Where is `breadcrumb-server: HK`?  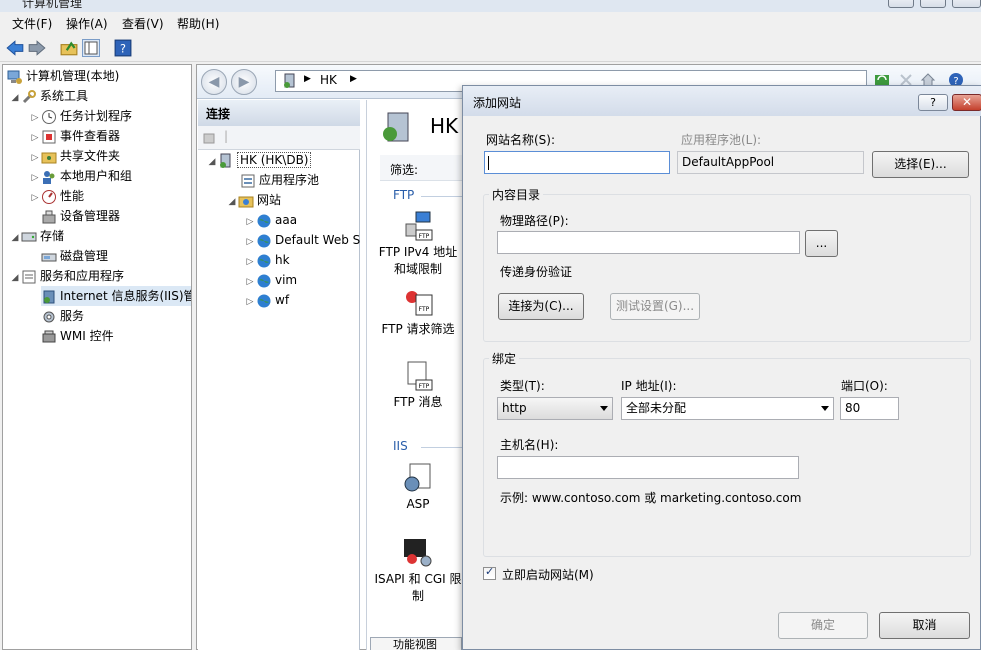 breadcrumb-server: HK is located at coordinates (328, 80).